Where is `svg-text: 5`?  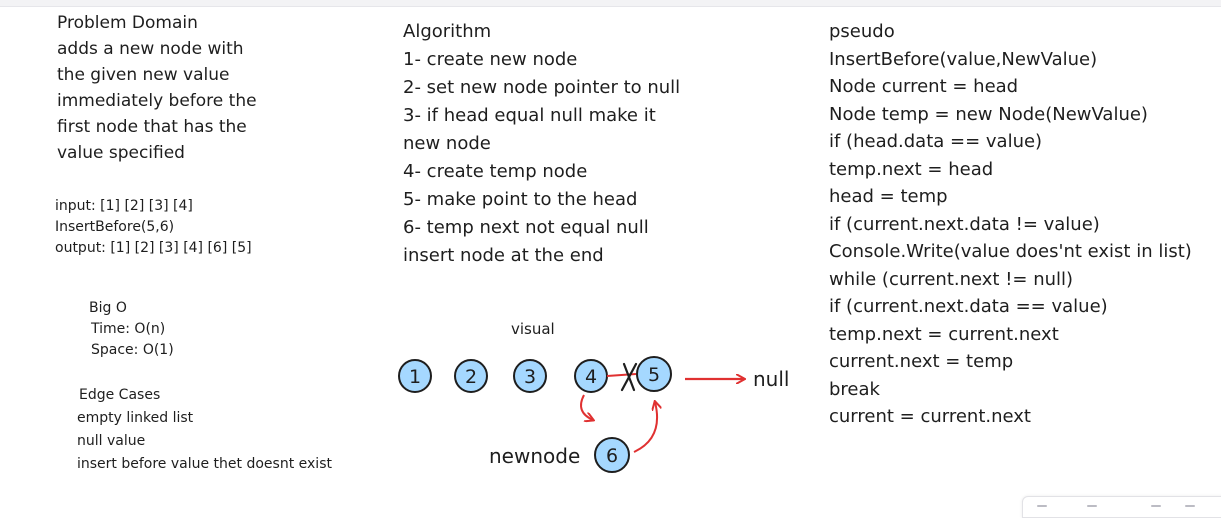 svg-text: 5 is located at coordinates (654, 375).